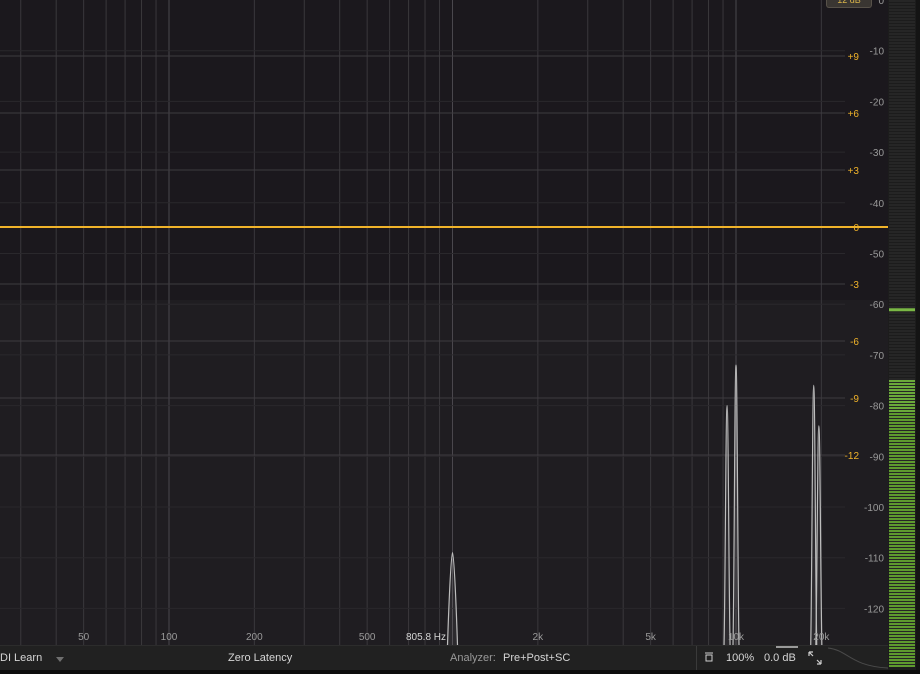 The width and height of the screenshot is (920, 674). I want to click on spectrum-scale-label: -20, so click(877, 102).